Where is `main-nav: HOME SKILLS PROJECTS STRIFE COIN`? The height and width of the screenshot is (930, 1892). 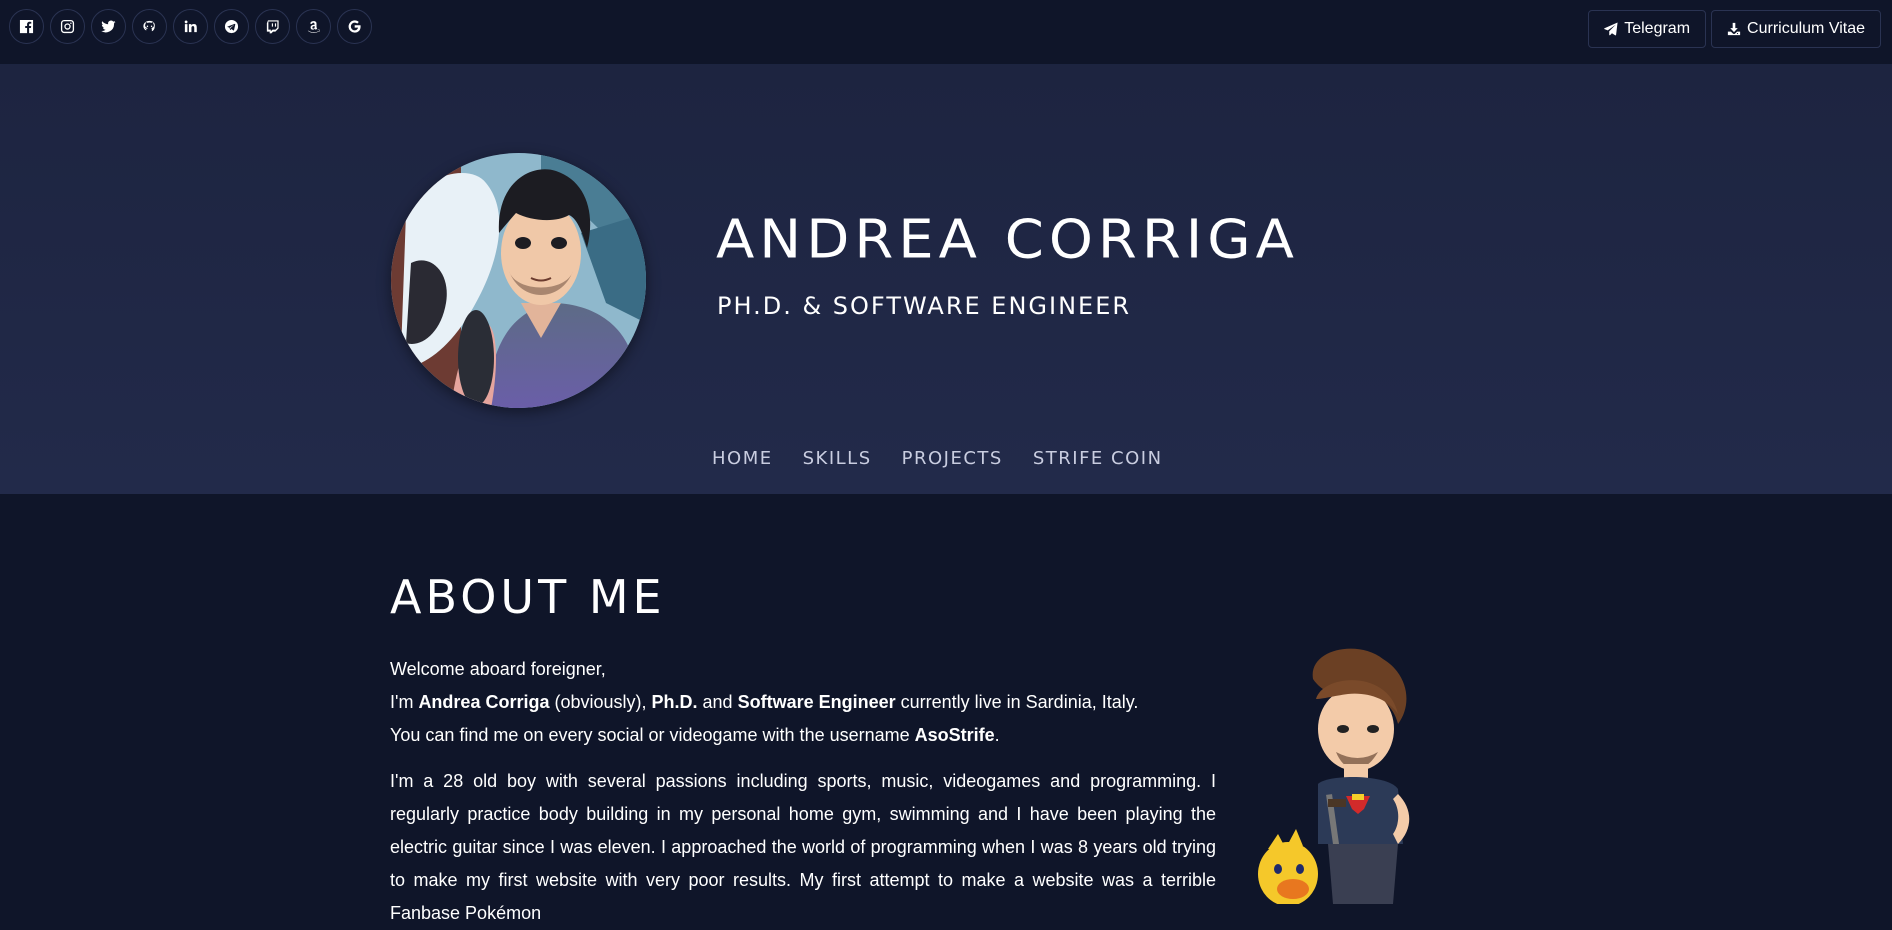
main-nav: HOME SKILLS PROJECTS STRIFE COIN is located at coordinates (937, 458).